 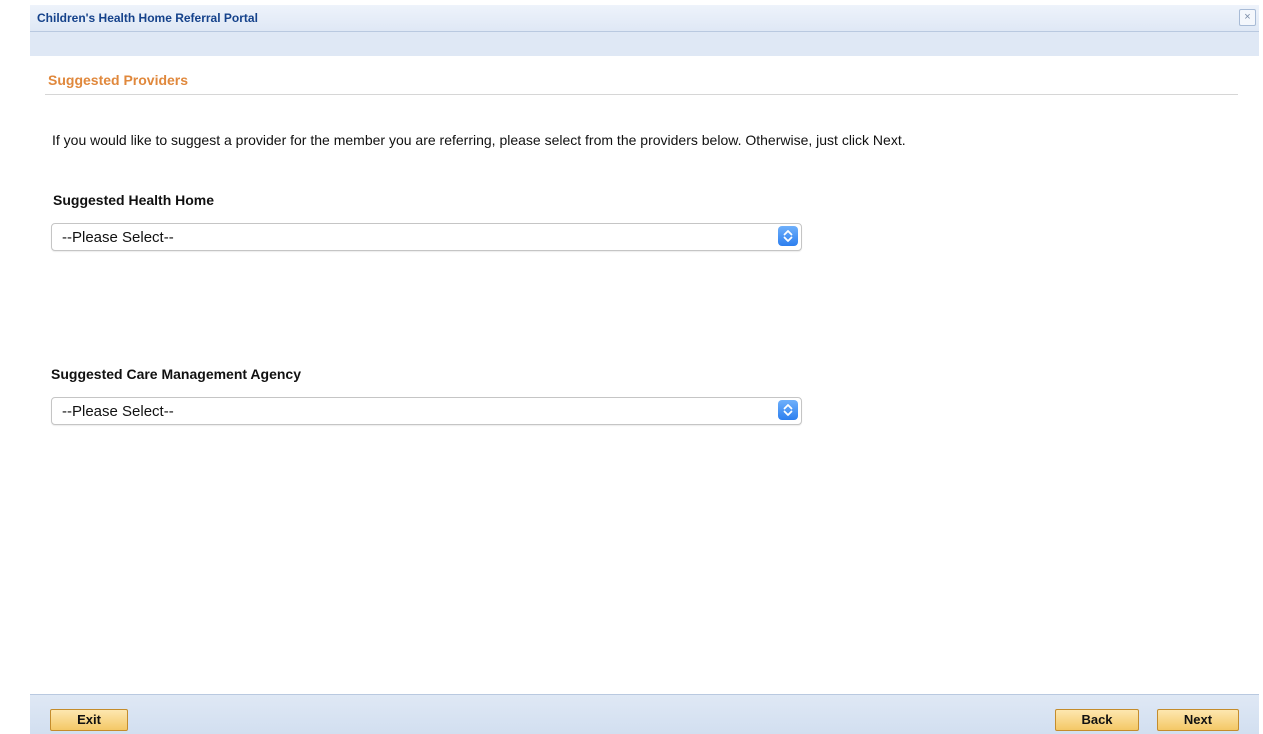 I want to click on exit-button: Exit, so click(x=89, y=720).